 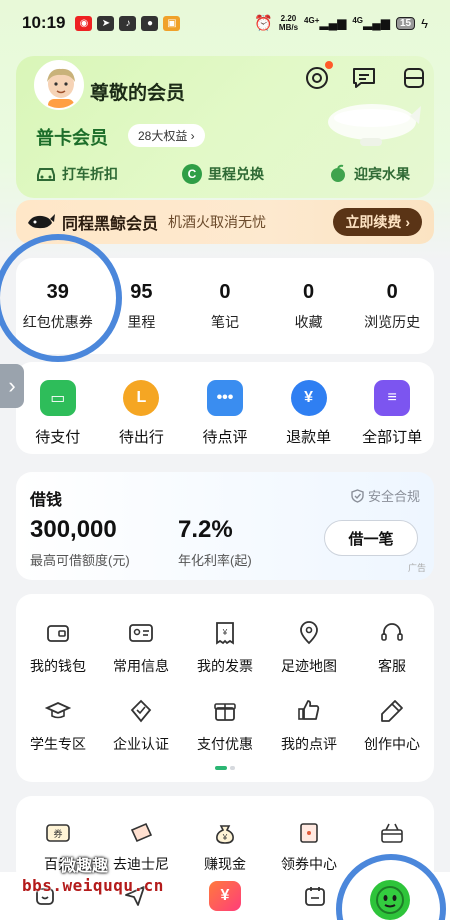 I want to click on stat-number: 39, so click(x=57, y=291).